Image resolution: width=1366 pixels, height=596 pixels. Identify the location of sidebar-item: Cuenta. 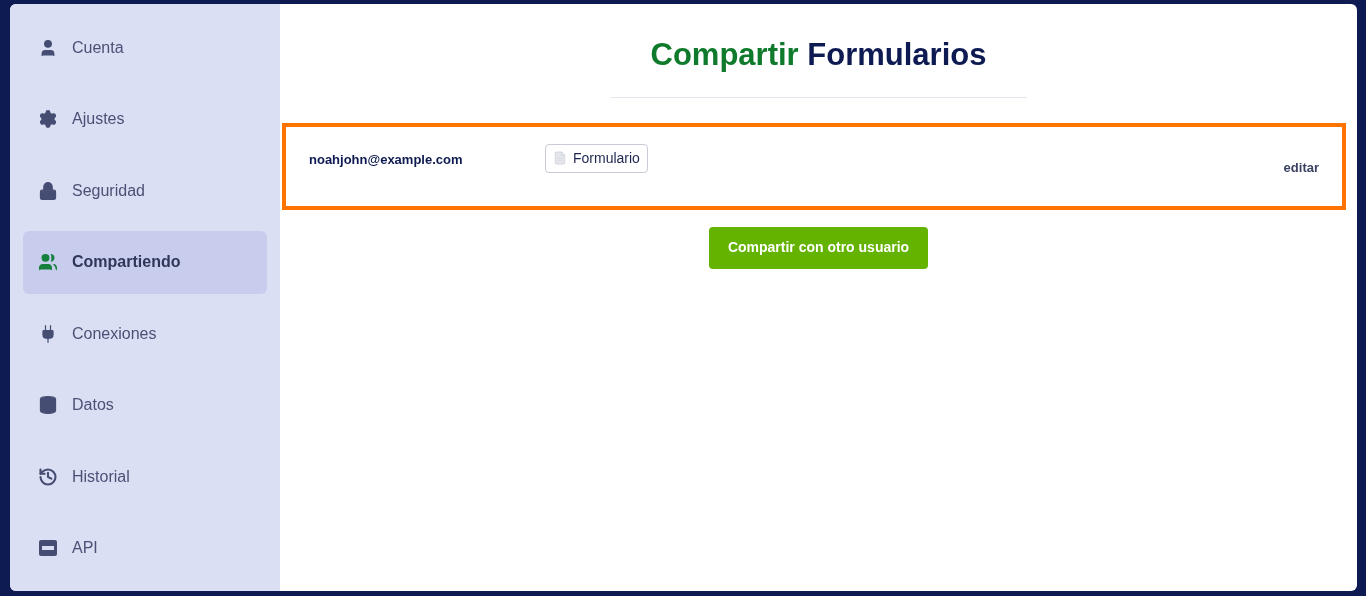
(145, 47).